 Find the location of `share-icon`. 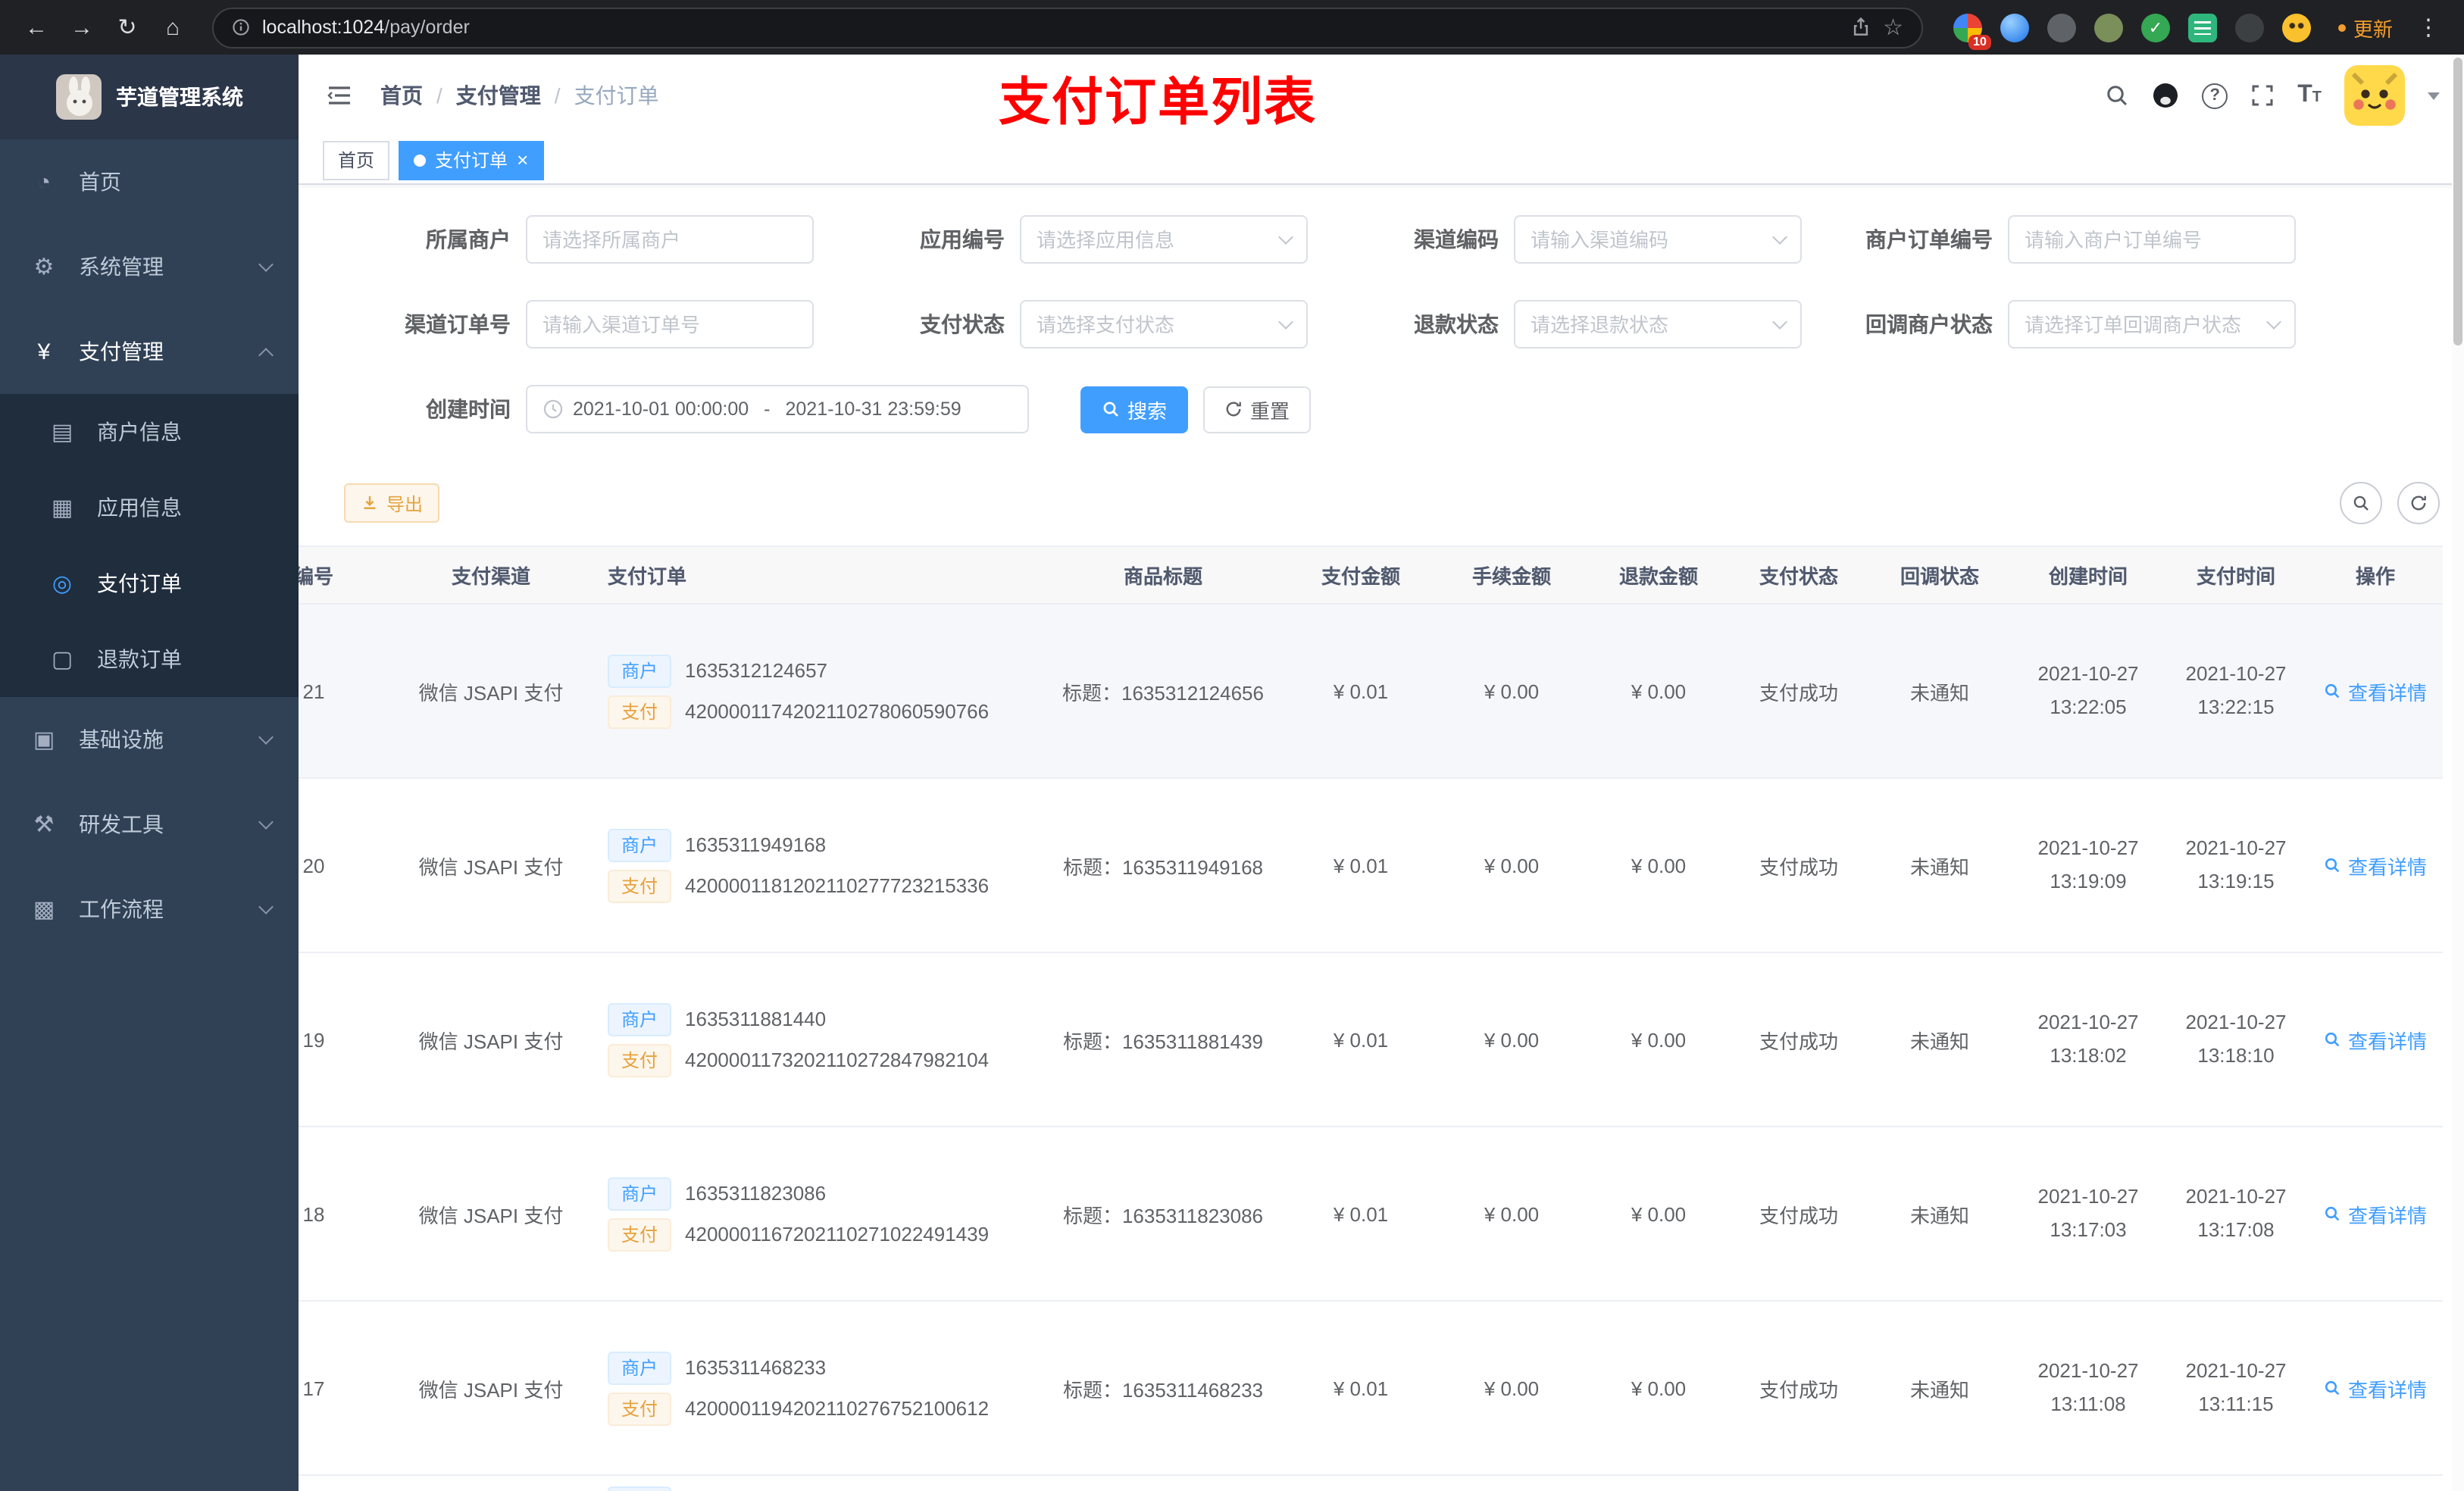

share-icon is located at coordinates (1860, 27).